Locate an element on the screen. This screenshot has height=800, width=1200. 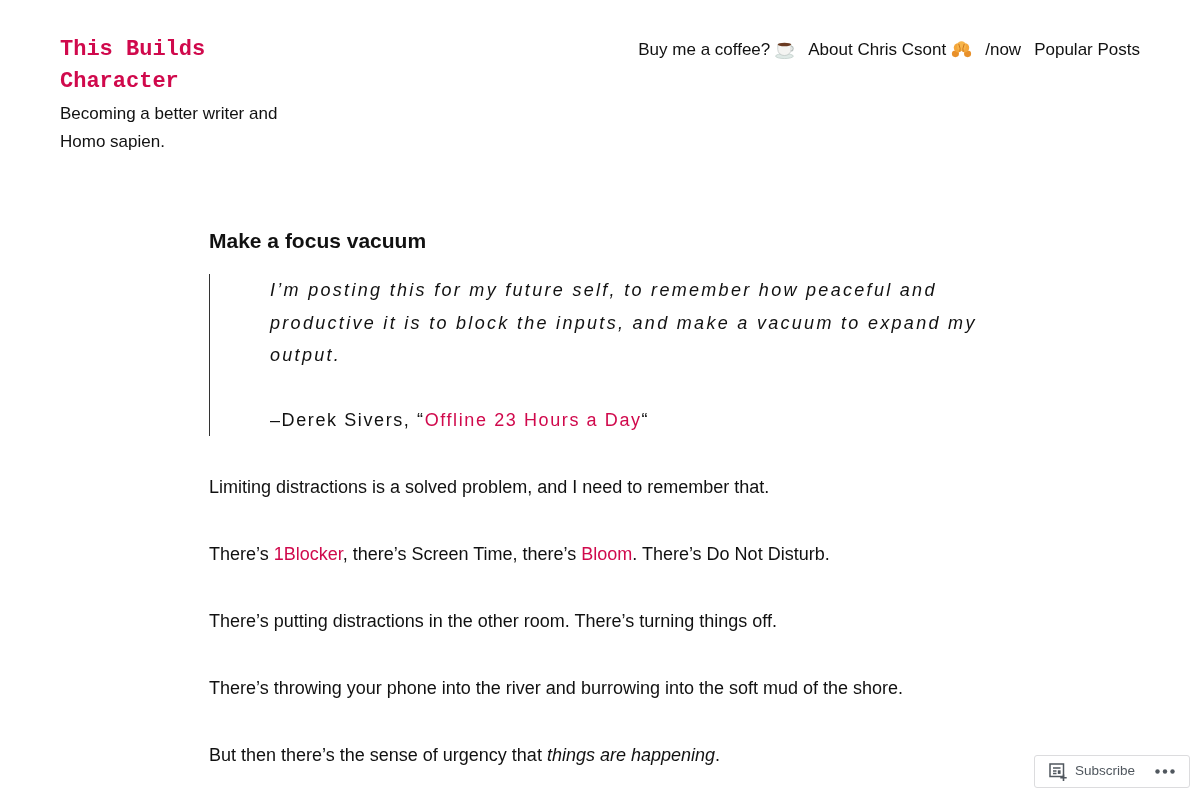
site-title: This Builds Character is located at coordinates (180, 66).